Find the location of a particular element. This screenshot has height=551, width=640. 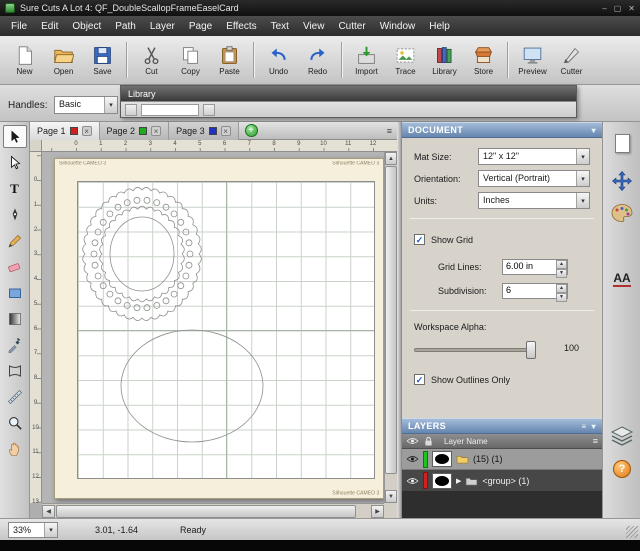

trace-button: Trace is located at coordinates (405, 60).